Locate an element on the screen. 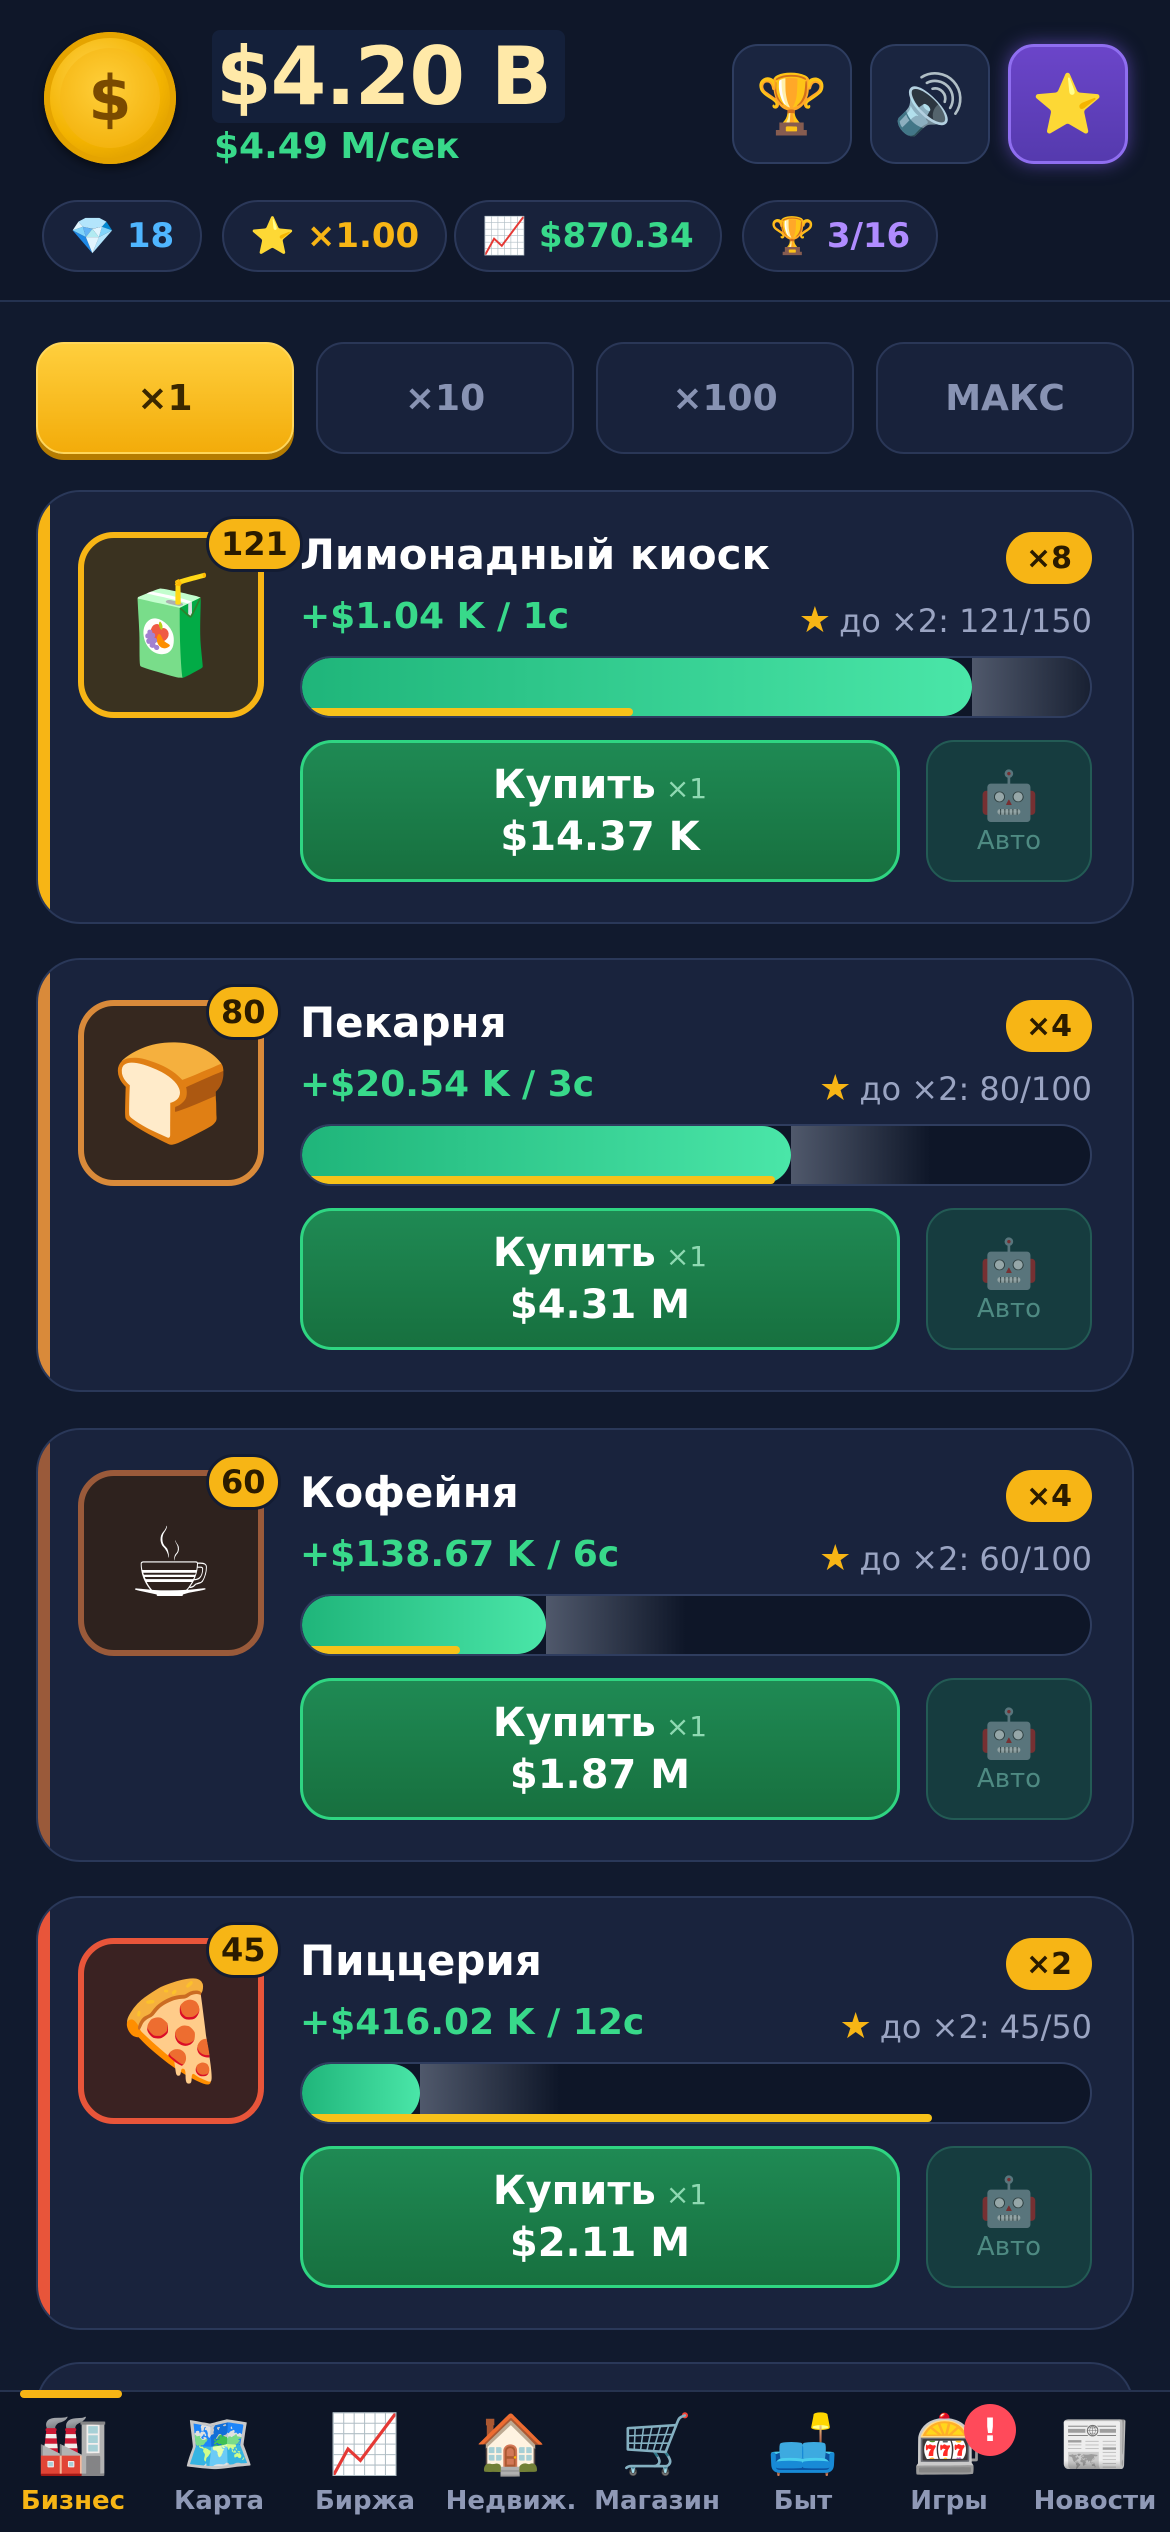 This screenshot has height=2532, width=1170. sound-button: 🔊 is located at coordinates (930, 104).